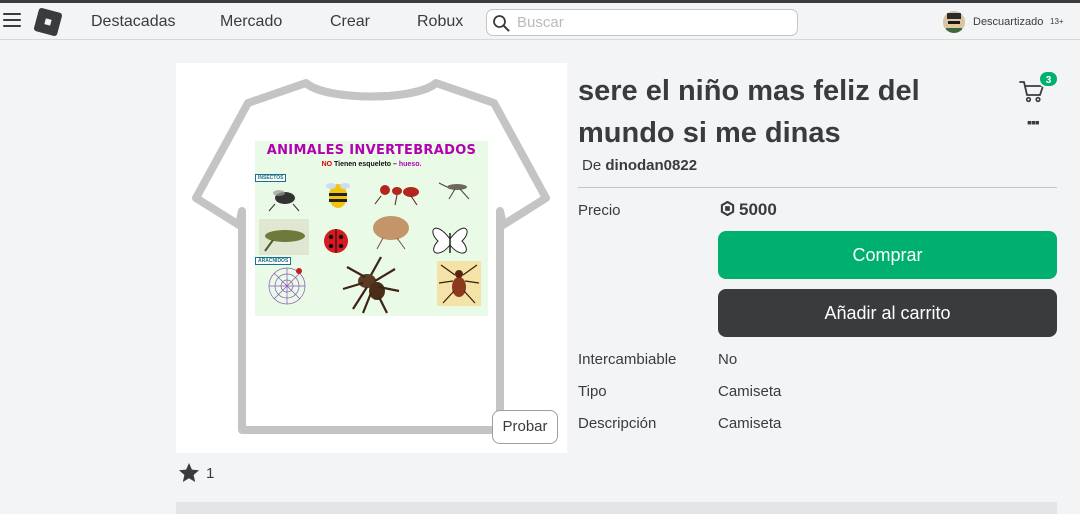  What do you see at coordinates (1033, 122) in the screenshot?
I see `more-options-icon: ▪▪▪` at bounding box center [1033, 122].